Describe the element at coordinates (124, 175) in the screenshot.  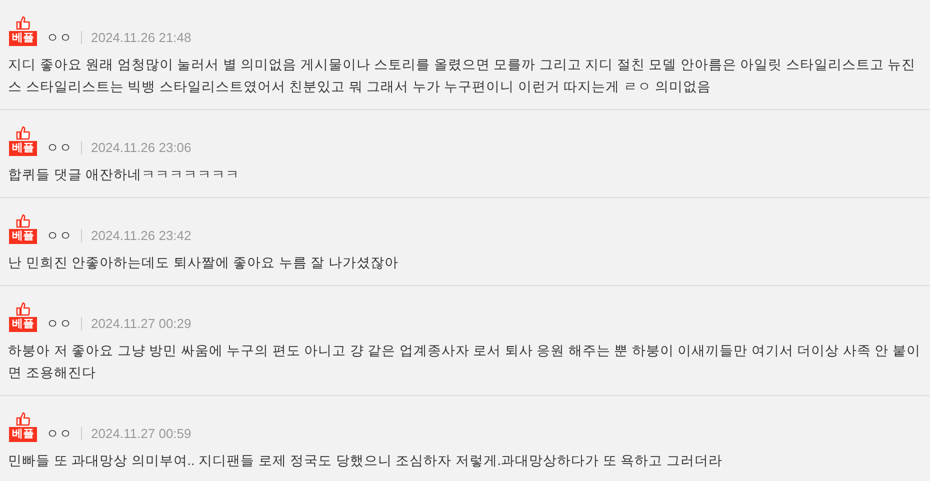
I see `comment-text: 합퀴들 댓글 애잔하네ㅋㅋㅋㅋㅋㅋㅋ` at that location.